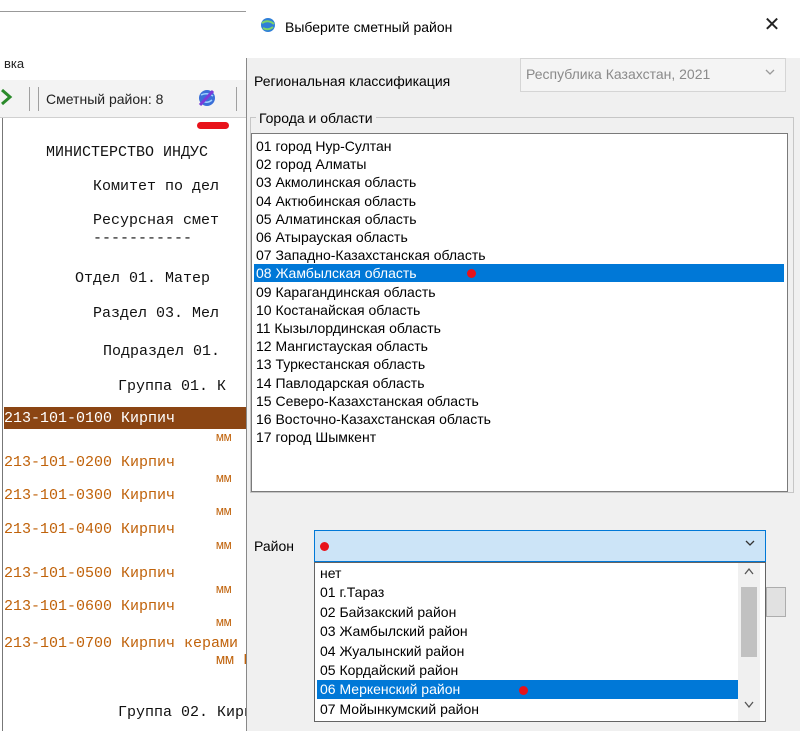 This screenshot has height=731, width=800. Describe the element at coordinates (162, 351) in the screenshot. I see `doc-line: Подраздел 01.` at that location.